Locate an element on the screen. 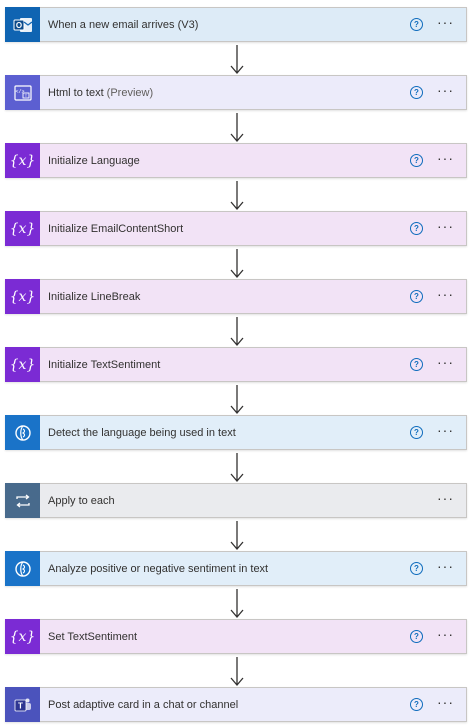 This screenshot has width=474, height=727. step-title-text: Html to text is located at coordinates (76, 92).